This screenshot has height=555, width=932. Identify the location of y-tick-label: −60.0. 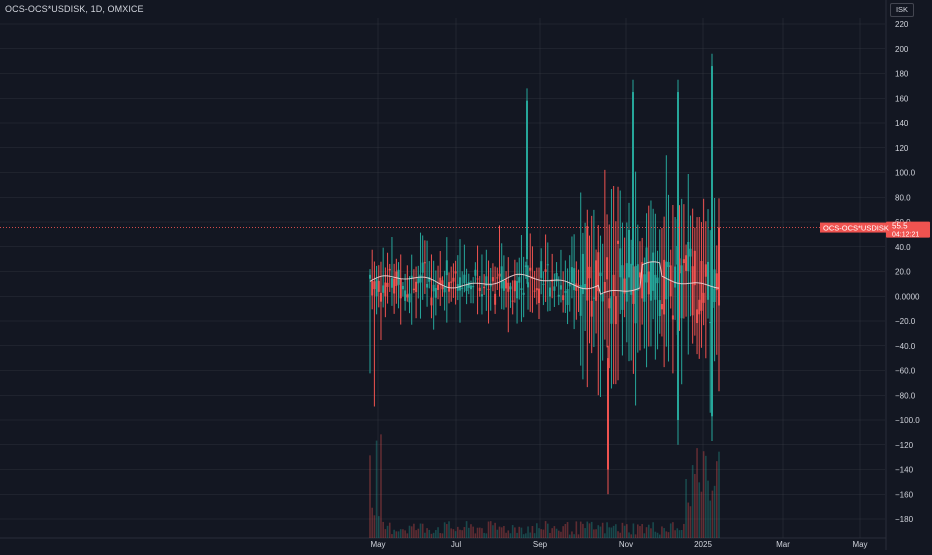
(905, 371).